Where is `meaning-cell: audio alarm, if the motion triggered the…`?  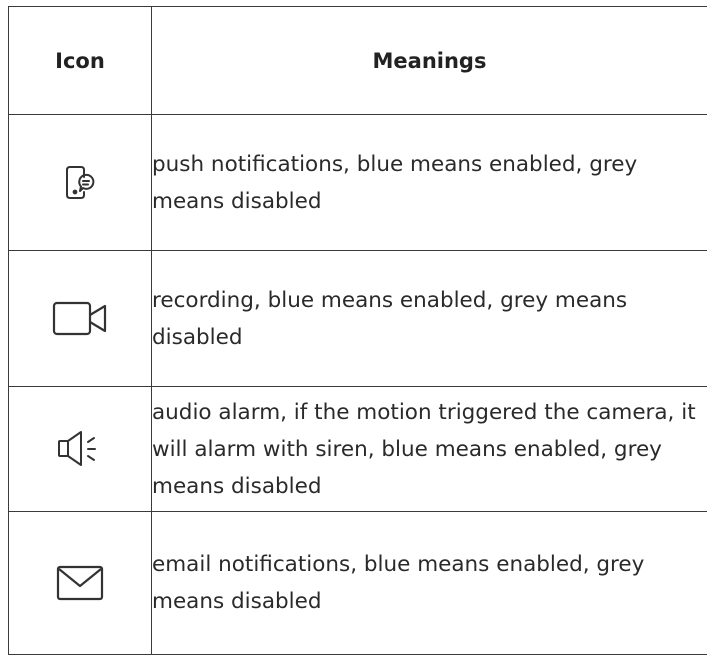 meaning-cell: audio alarm, if the motion triggered the… is located at coordinates (429, 449).